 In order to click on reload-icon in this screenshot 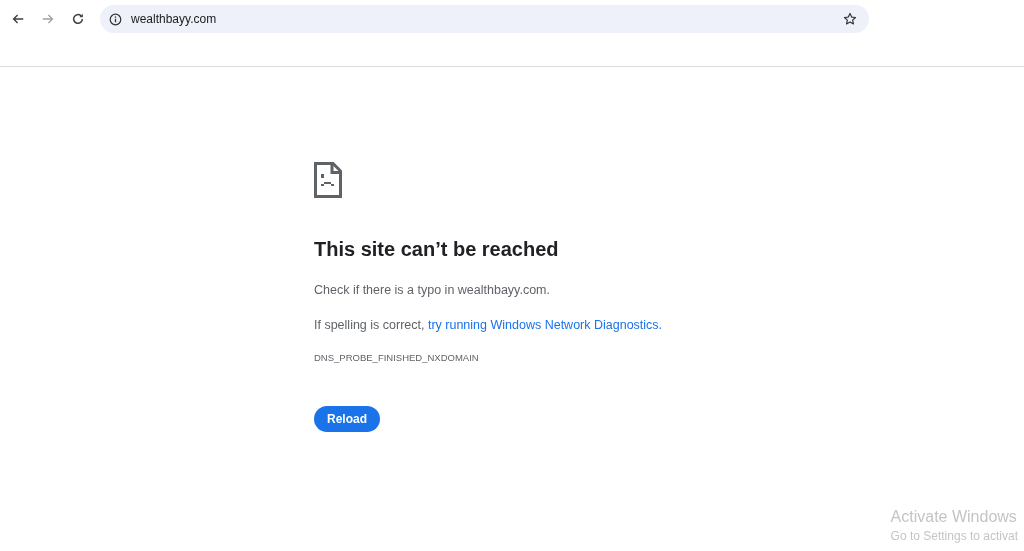, I will do `click(78, 19)`.